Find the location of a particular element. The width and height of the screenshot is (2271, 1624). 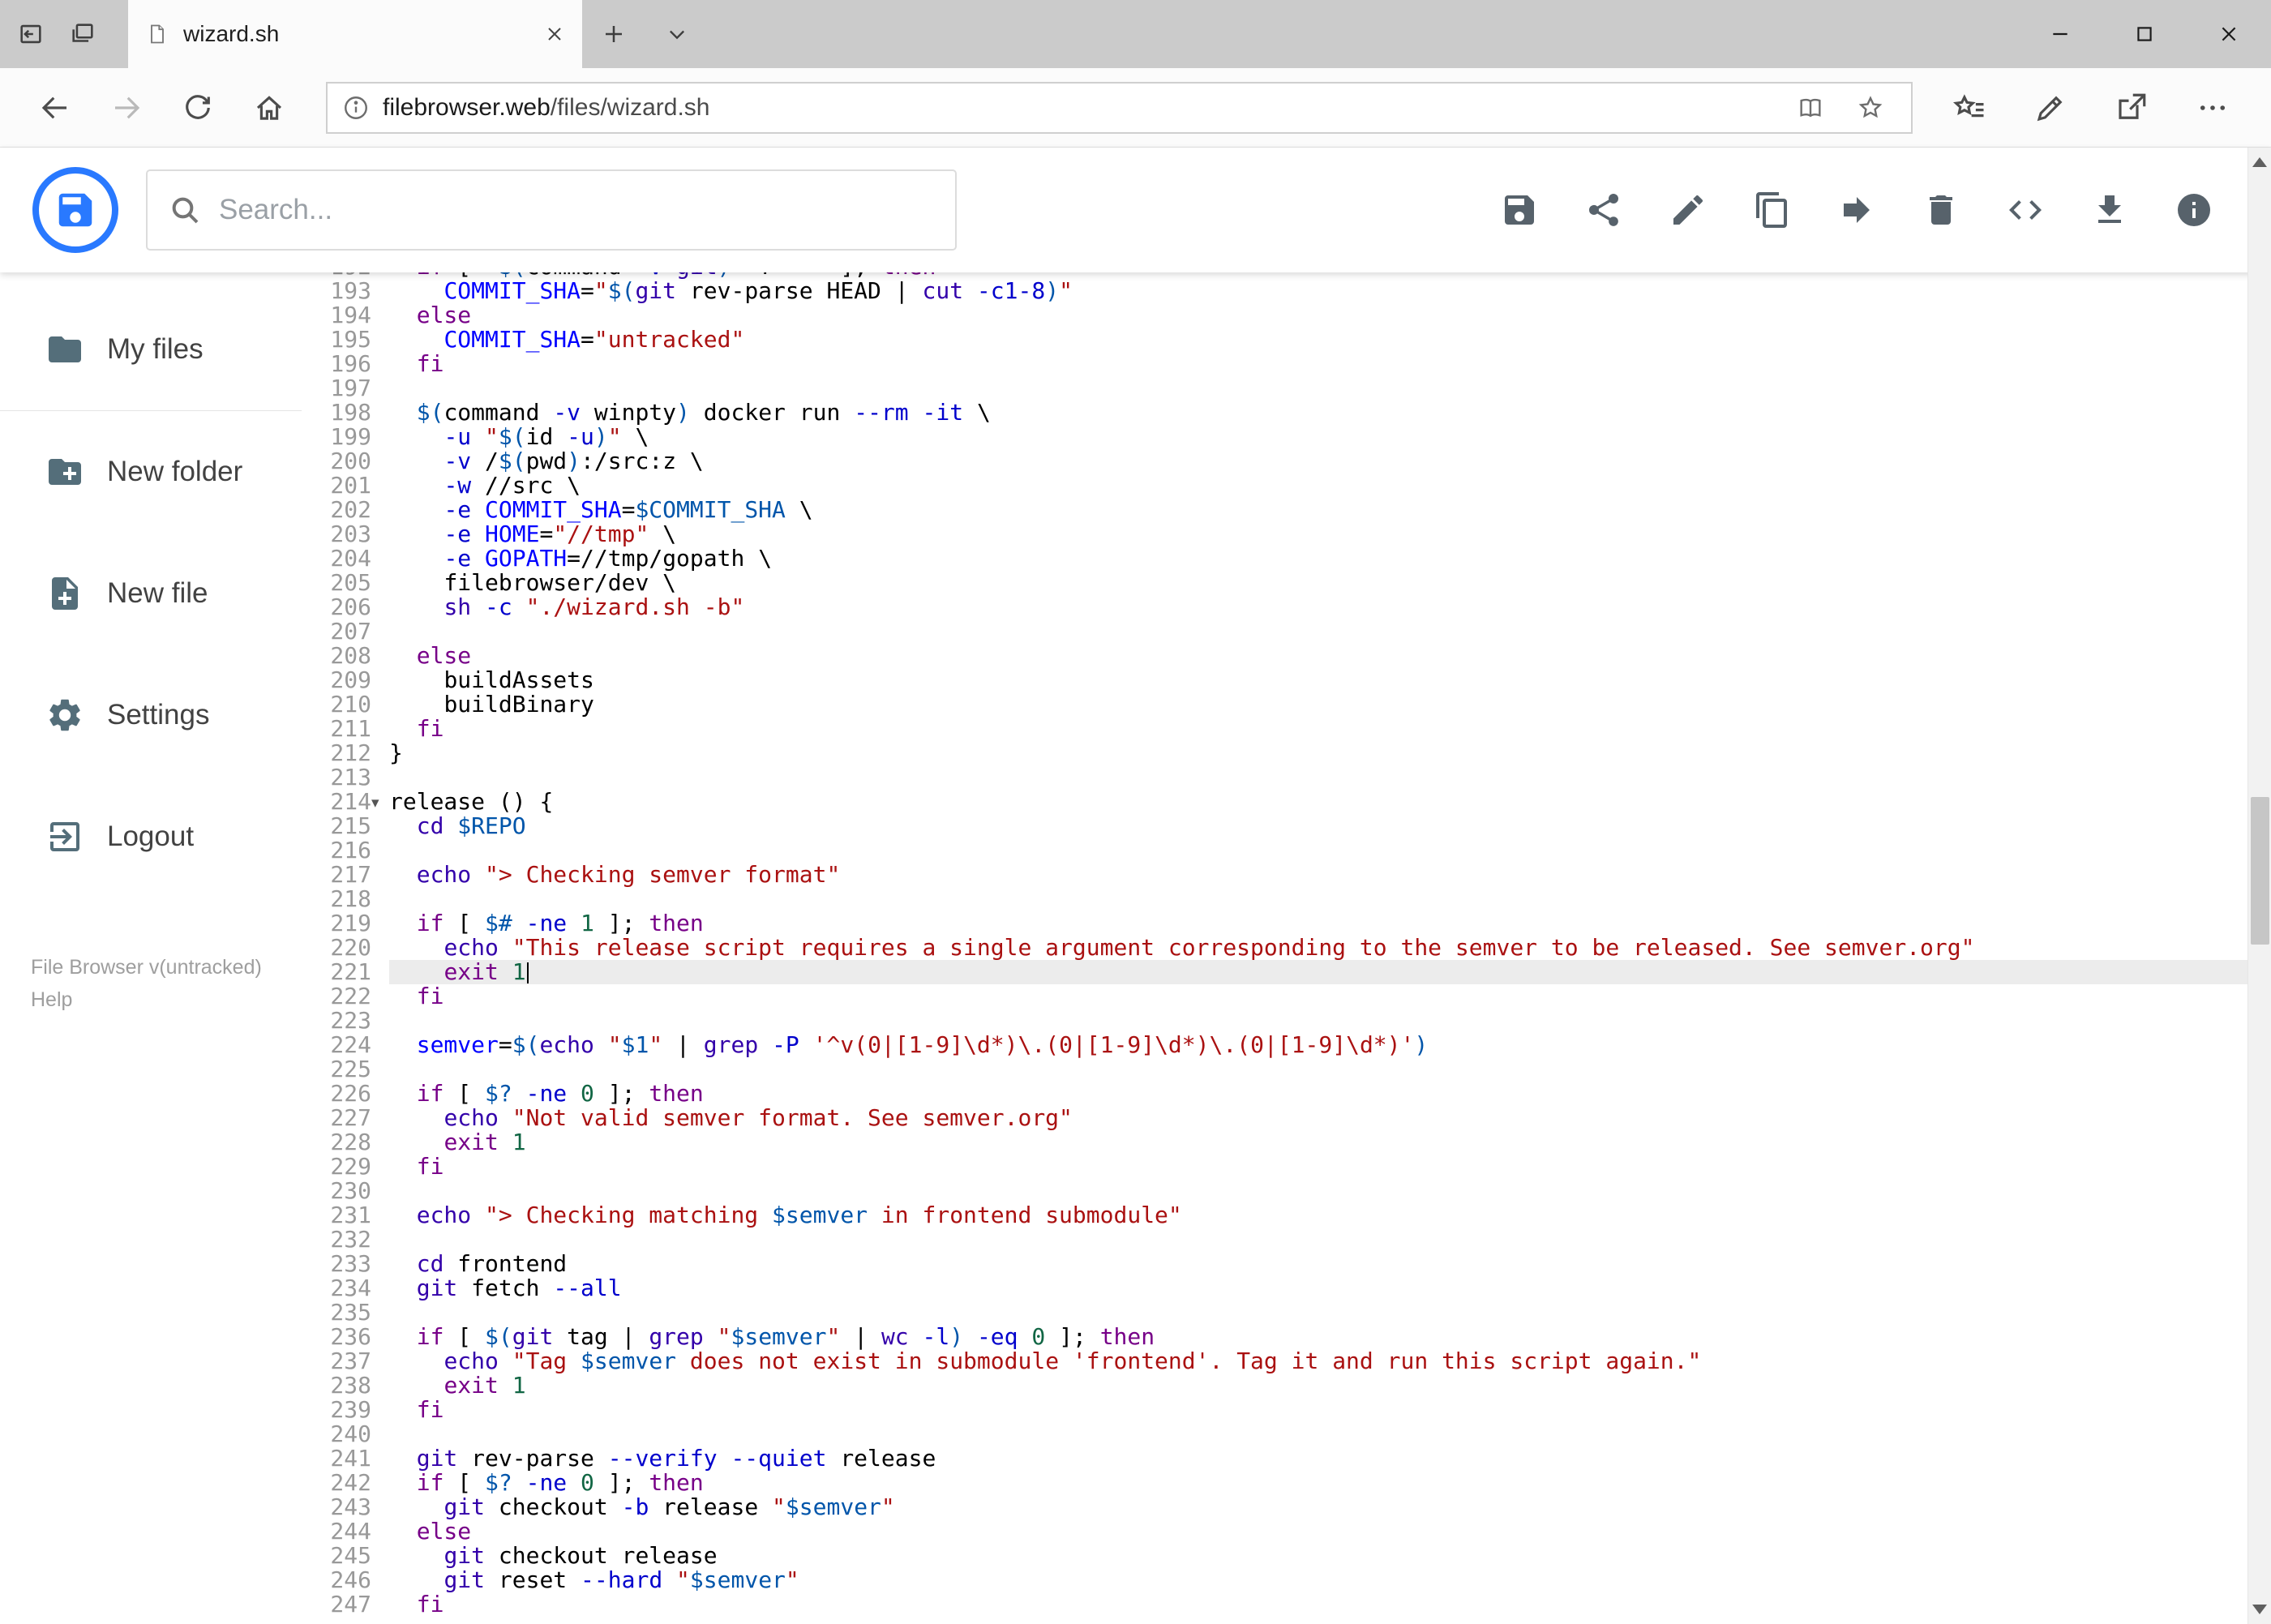

code-line: 210 buildBinary is located at coordinates (1286, 704).